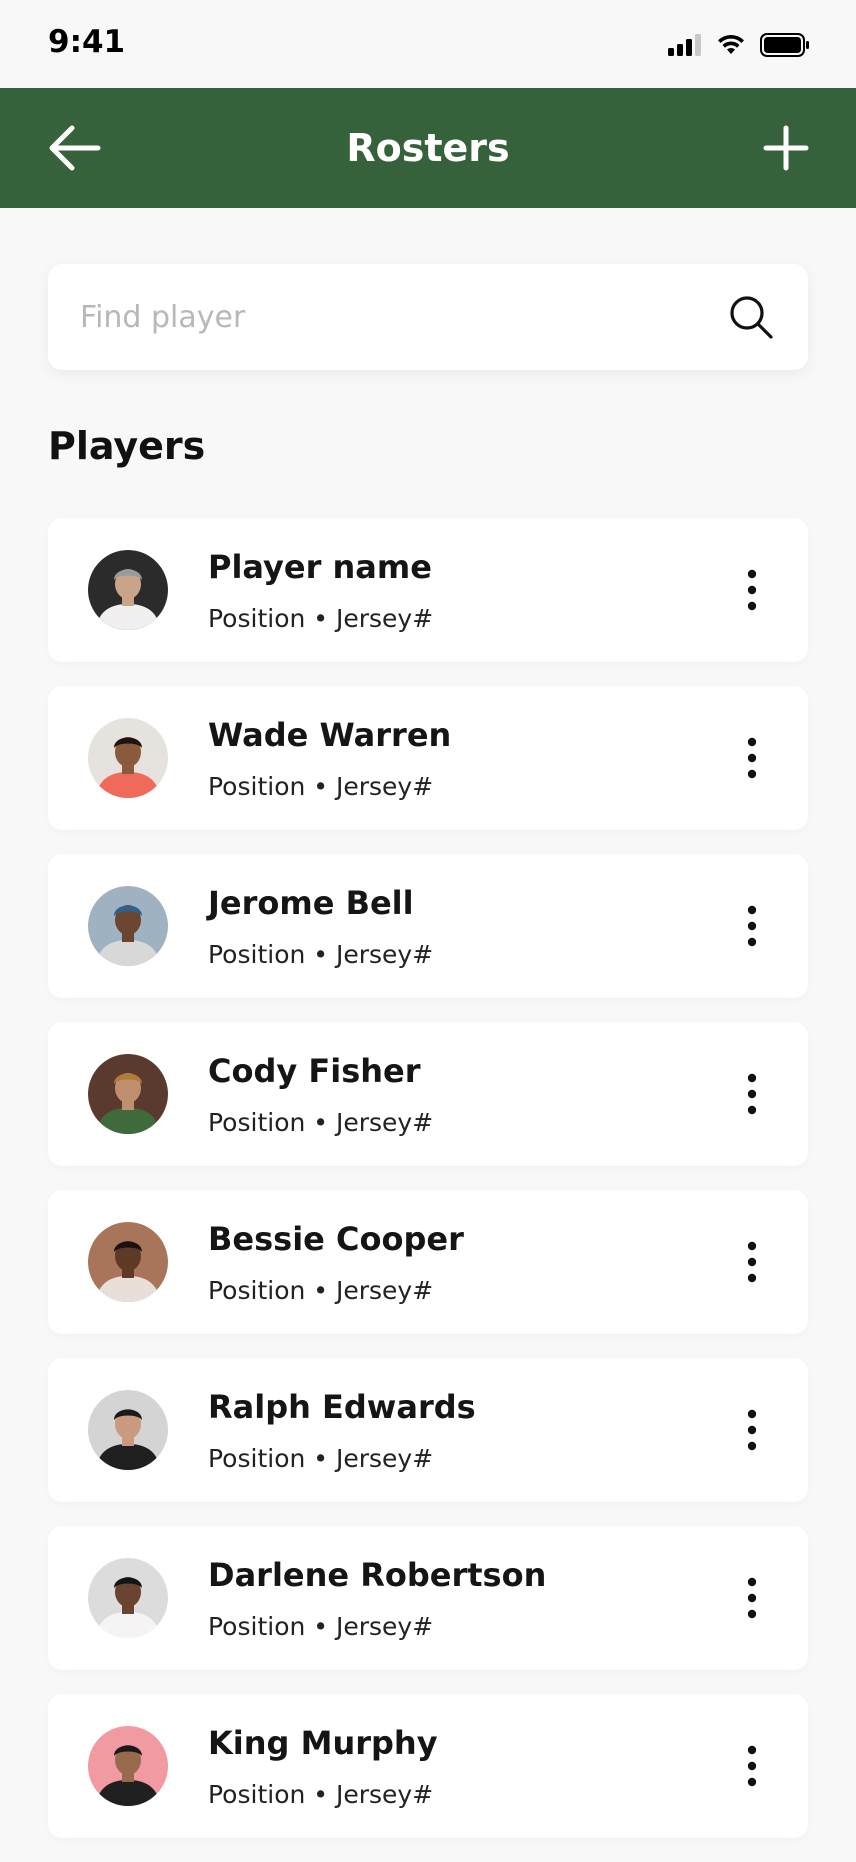 This screenshot has height=1862, width=856. Describe the element at coordinates (380, 317) in the screenshot. I see `search-input` at that location.